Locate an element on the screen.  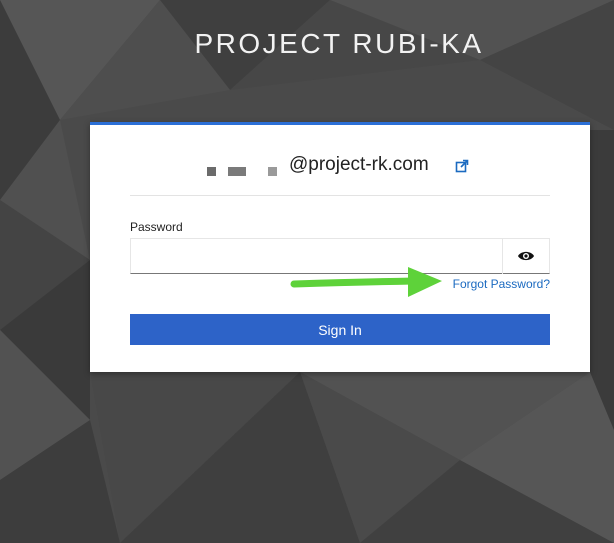
password-label: Password is located at coordinates (156, 227).